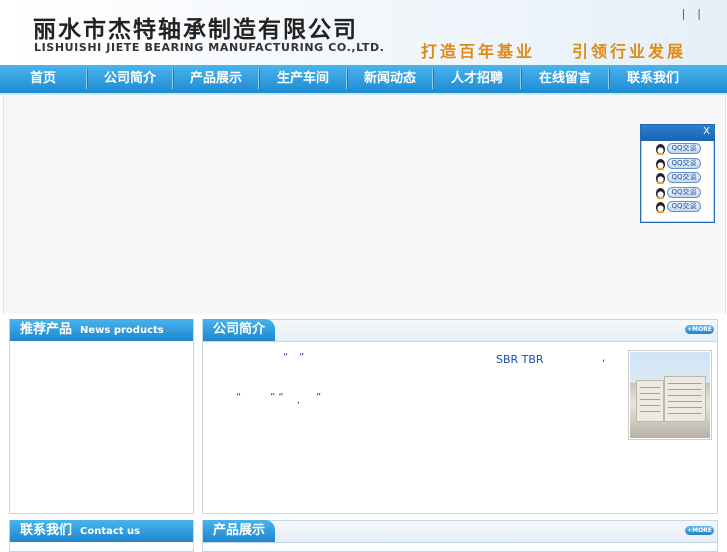 The image size is (727, 552). What do you see at coordinates (277, 397) in the screenshot?
I see `intro-text: ” “` at bounding box center [277, 397].